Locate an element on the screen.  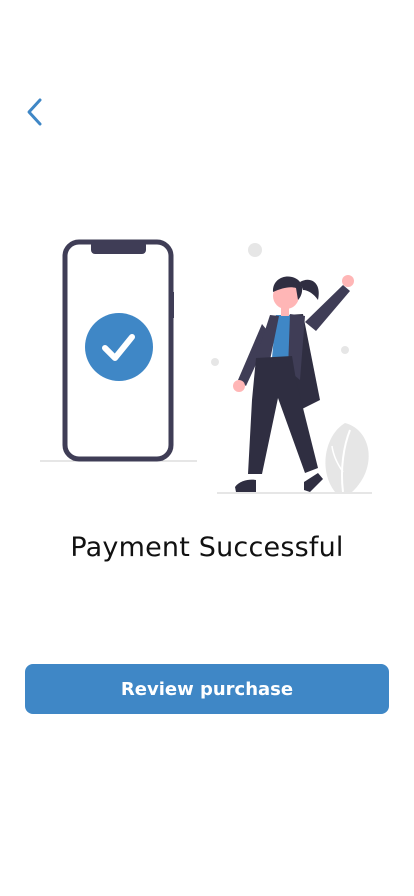
phone-illustration is located at coordinates (118, 350).